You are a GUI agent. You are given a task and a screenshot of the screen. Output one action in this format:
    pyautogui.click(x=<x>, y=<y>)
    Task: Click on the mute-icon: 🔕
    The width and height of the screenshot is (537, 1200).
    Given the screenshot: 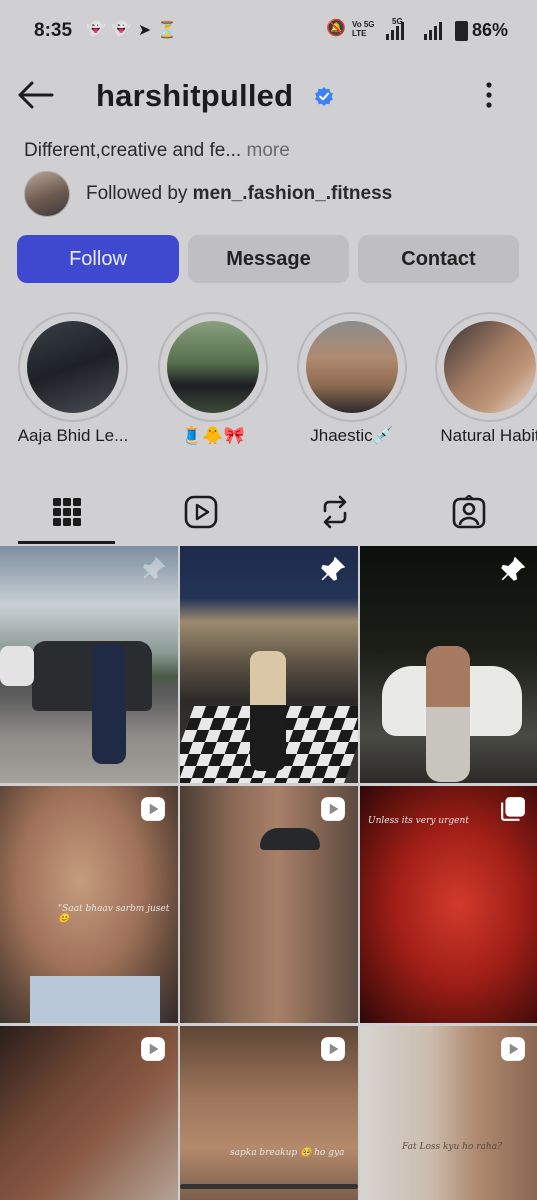 What is the action you would take?
    pyautogui.click(x=336, y=28)
    